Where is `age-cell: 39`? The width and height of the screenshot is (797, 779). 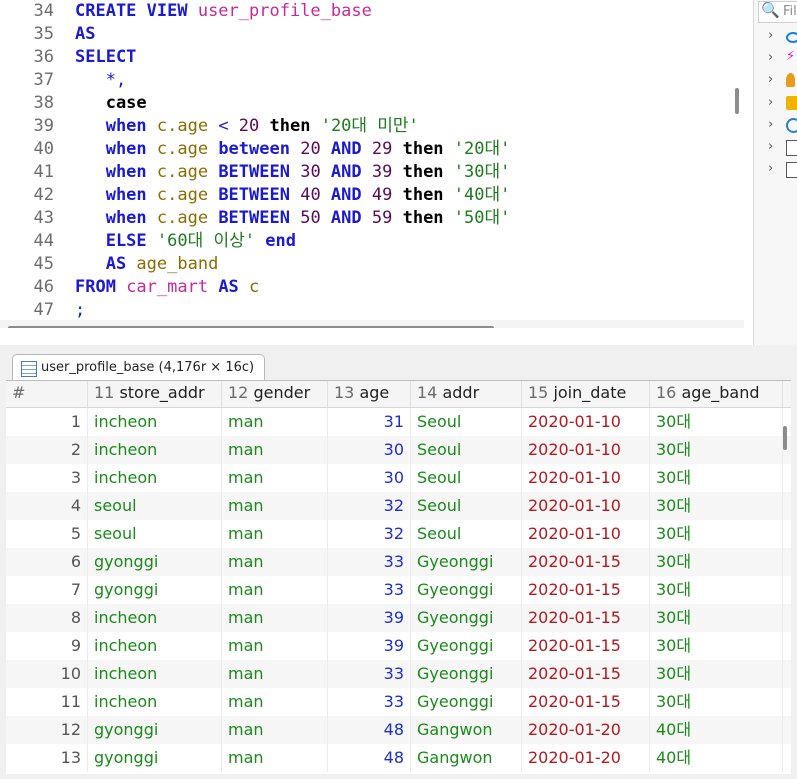 age-cell: 39 is located at coordinates (369, 646).